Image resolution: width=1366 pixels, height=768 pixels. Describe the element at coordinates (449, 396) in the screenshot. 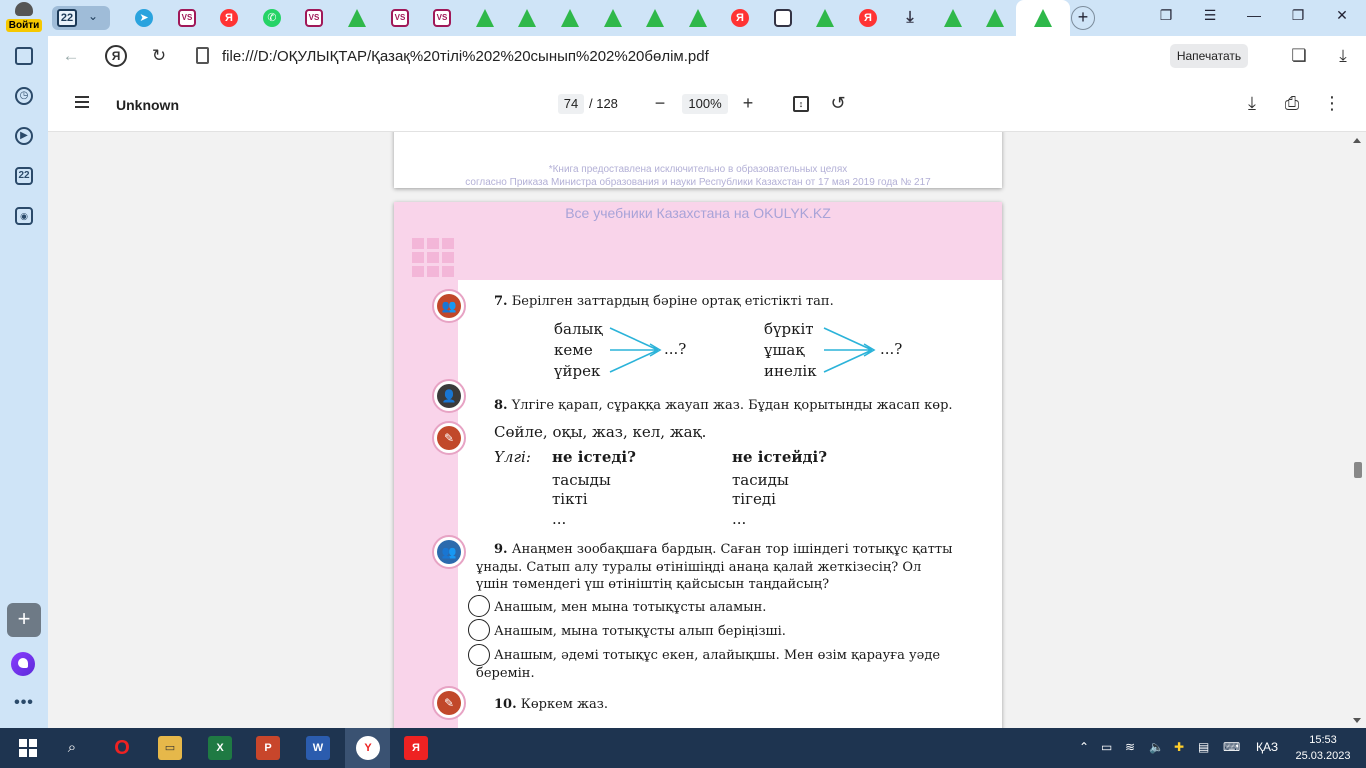

I see `individual-work-icon: 👤` at that location.